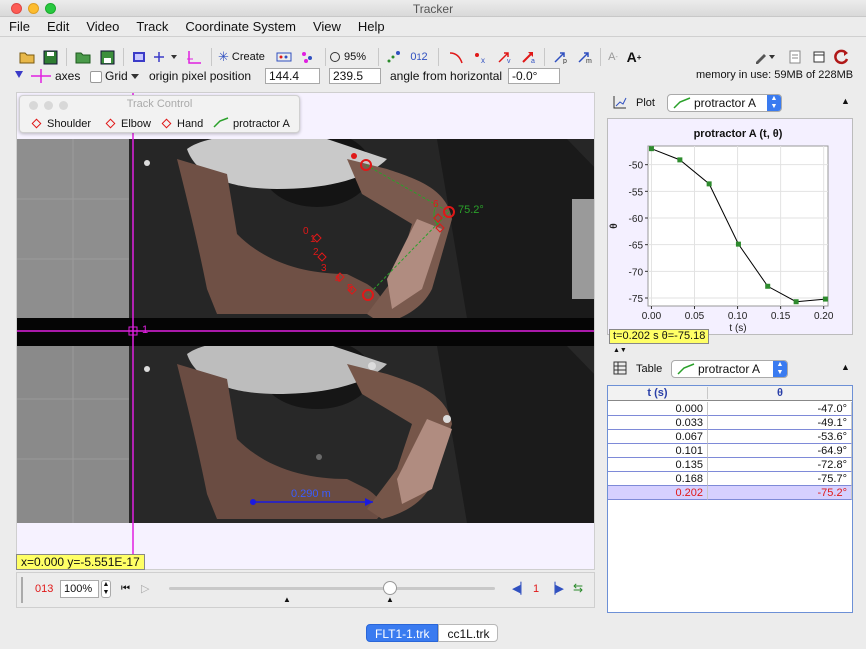  Describe the element at coordinates (27, 57) in the screenshot. I see `open-folder-icon` at that location.